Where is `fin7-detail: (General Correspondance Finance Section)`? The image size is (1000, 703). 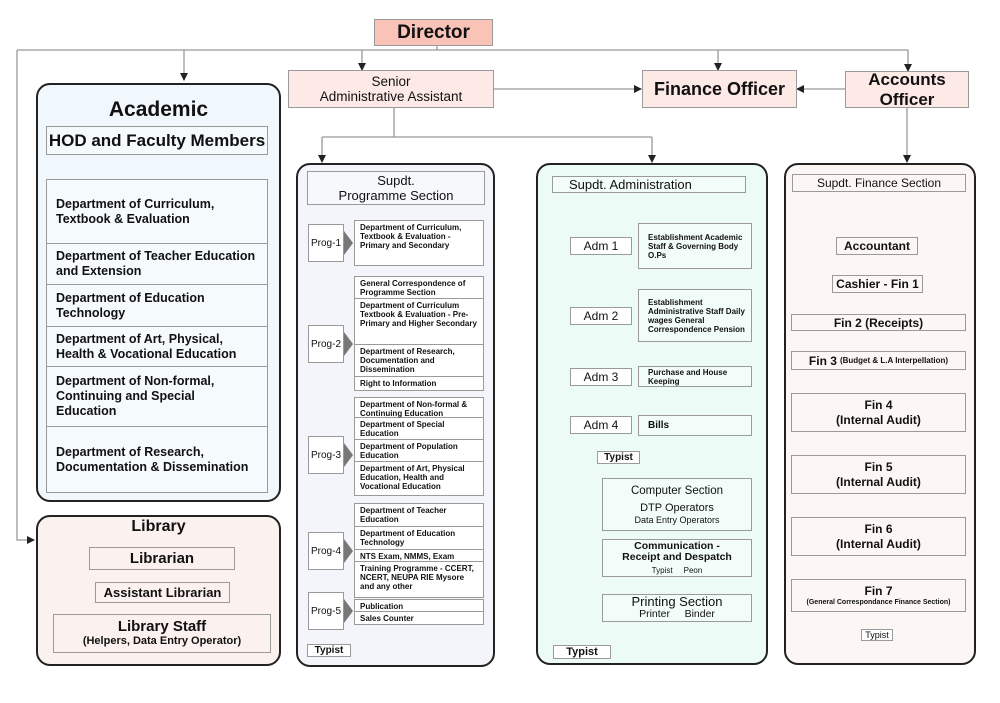
fin7-detail: (General Correspondance Finance Section) is located at coordinates (878, 602).